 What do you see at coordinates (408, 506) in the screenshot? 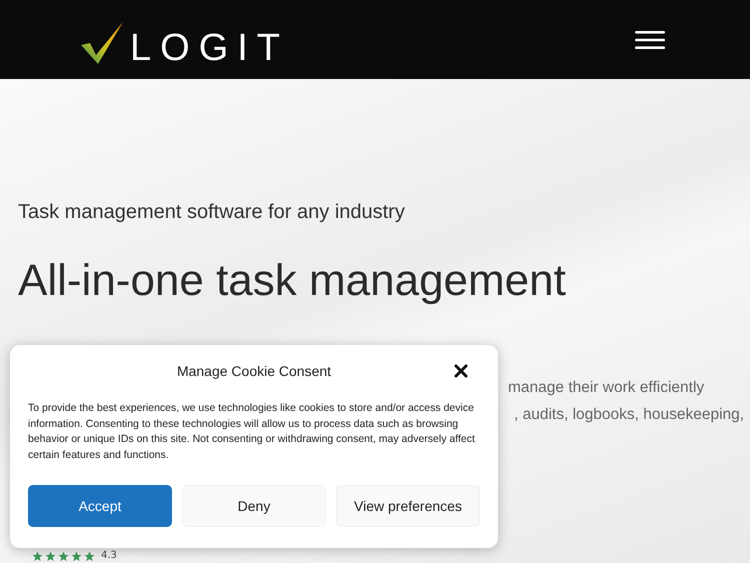
I see `consent-button: View preferences` at bounding box center [408, 506].